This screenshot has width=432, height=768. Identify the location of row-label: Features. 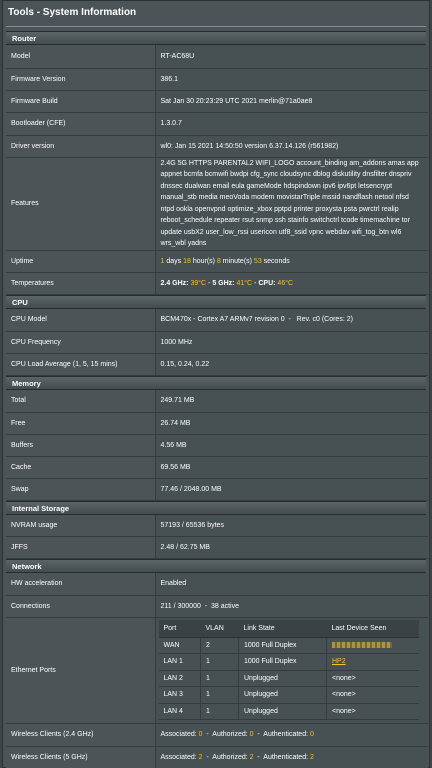
(81, 204).